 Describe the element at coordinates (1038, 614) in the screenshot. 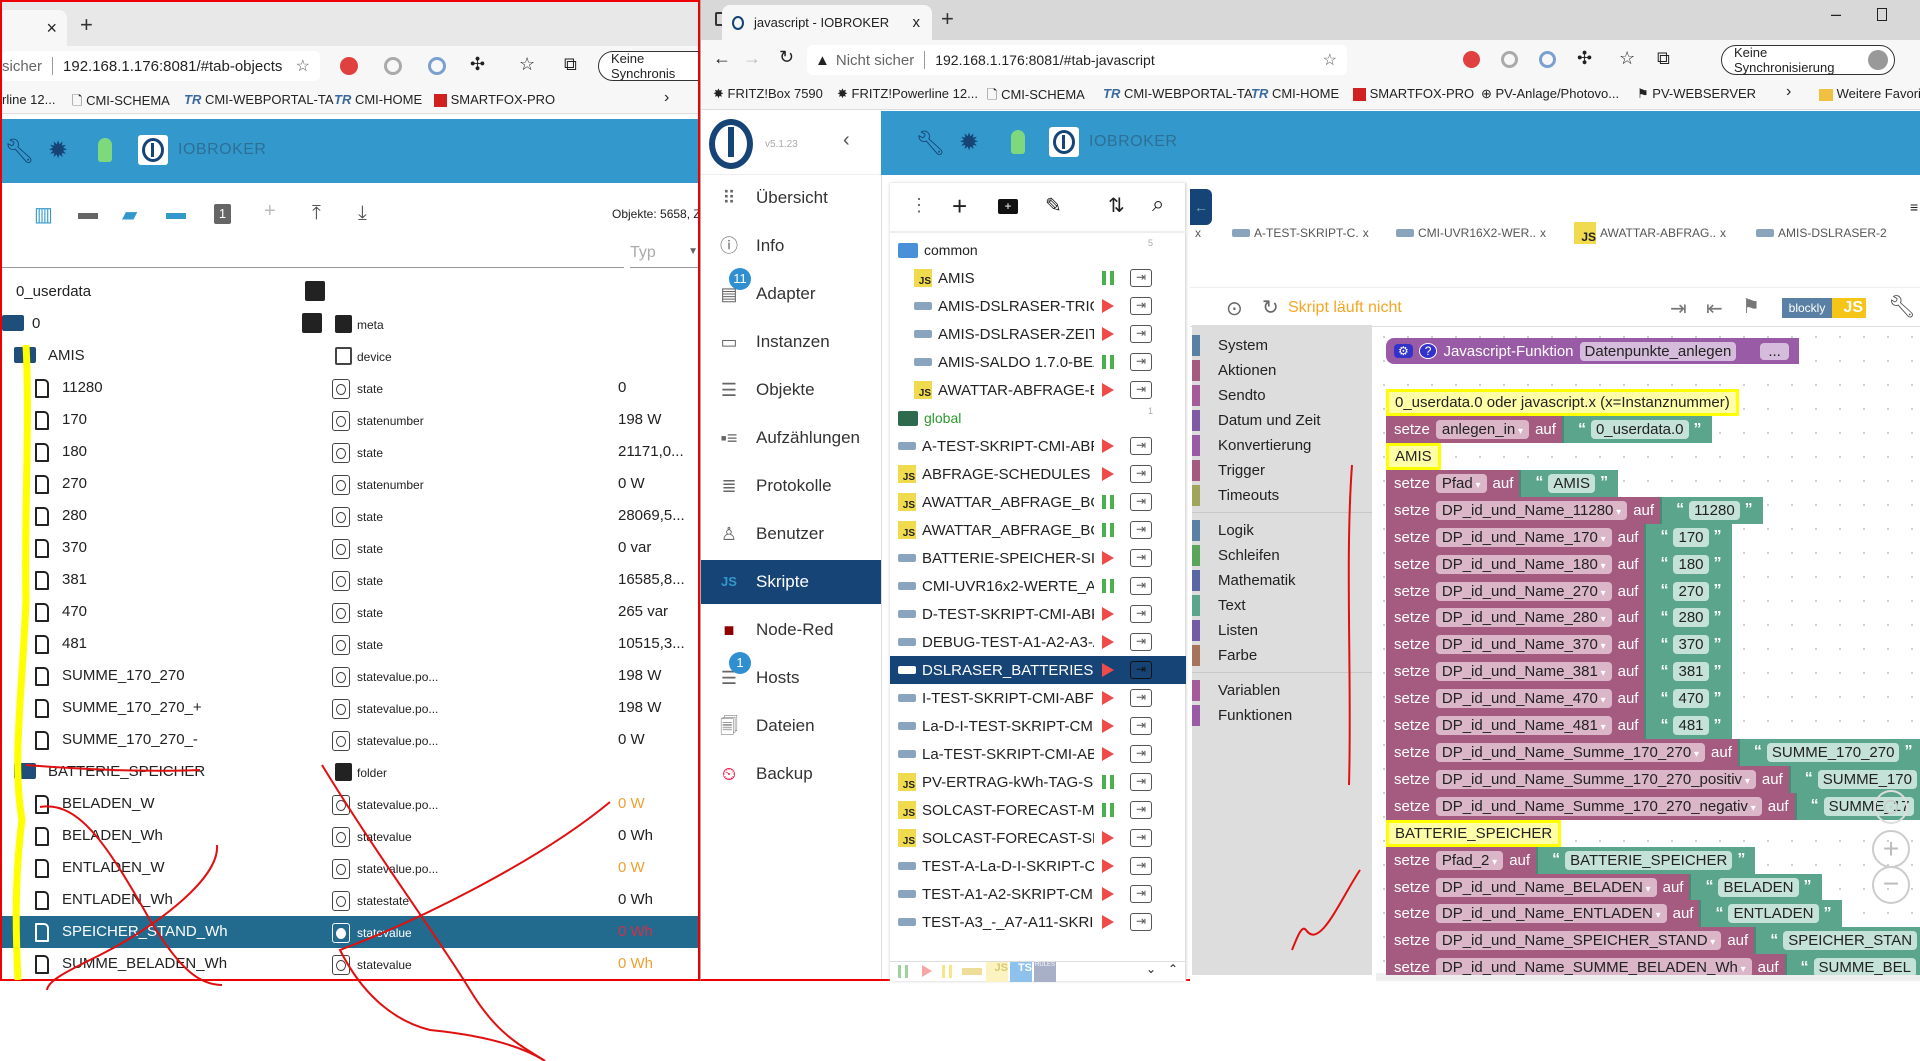

I see `script-item: D-TEST-SKRIPT-CMI-ABFR ⇥` at that location.